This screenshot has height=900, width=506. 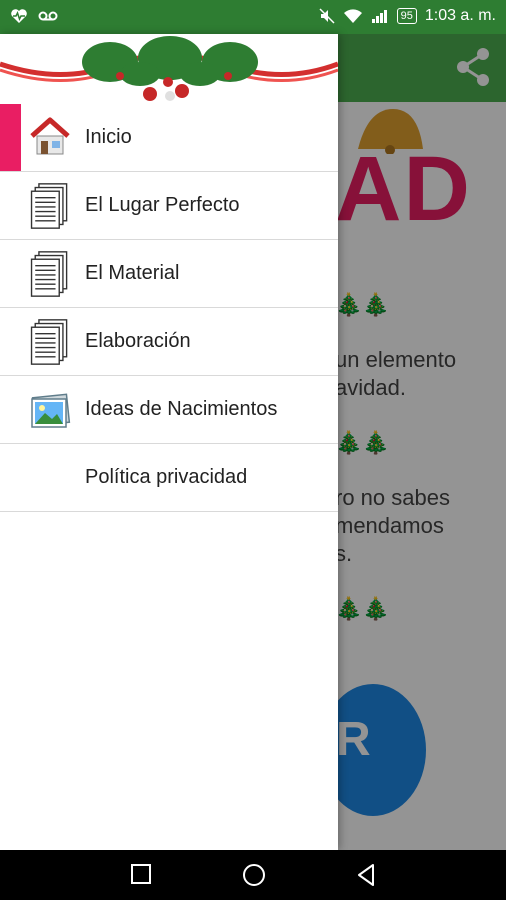 What do you see at coordinates (48, 16) in the screenshot?
I see `voicemail-icon` at bounding box center [48, 16].